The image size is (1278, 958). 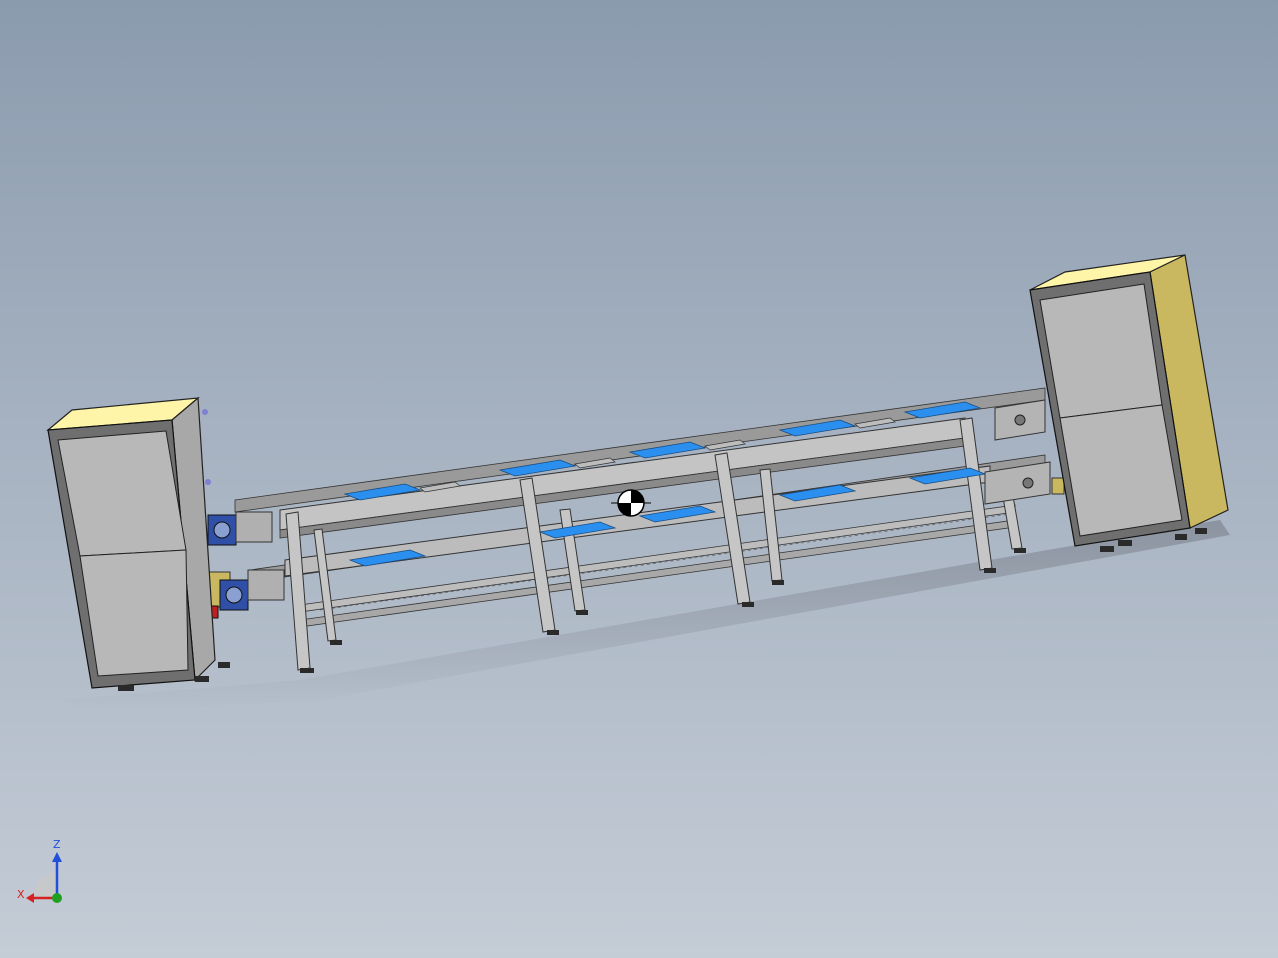 I want to click on reference-triad, so click(x=44, y=877).